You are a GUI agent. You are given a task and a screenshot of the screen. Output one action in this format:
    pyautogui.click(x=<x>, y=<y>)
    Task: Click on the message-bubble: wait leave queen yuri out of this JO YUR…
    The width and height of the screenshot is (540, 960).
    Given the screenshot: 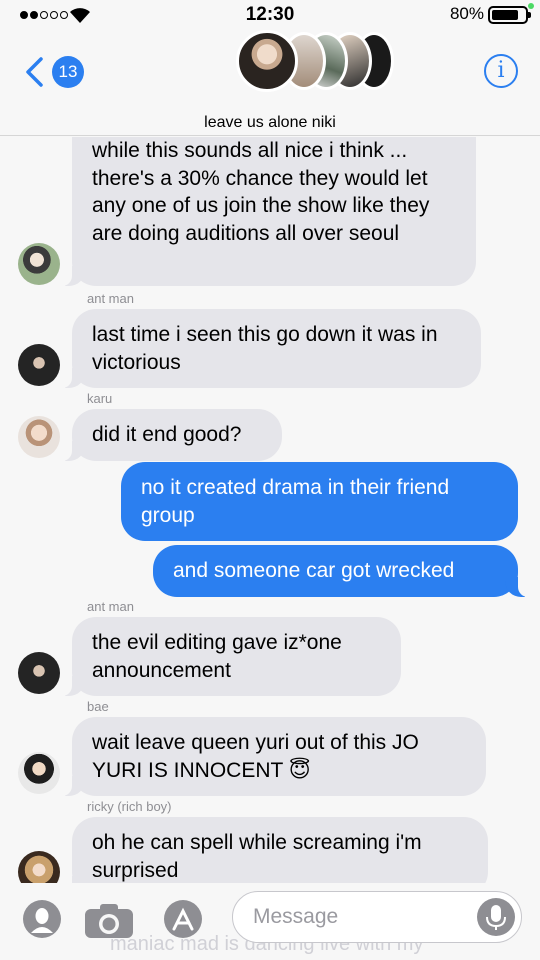 What is the action you would take?
    pyautogui.click(x=272, y=756)
    